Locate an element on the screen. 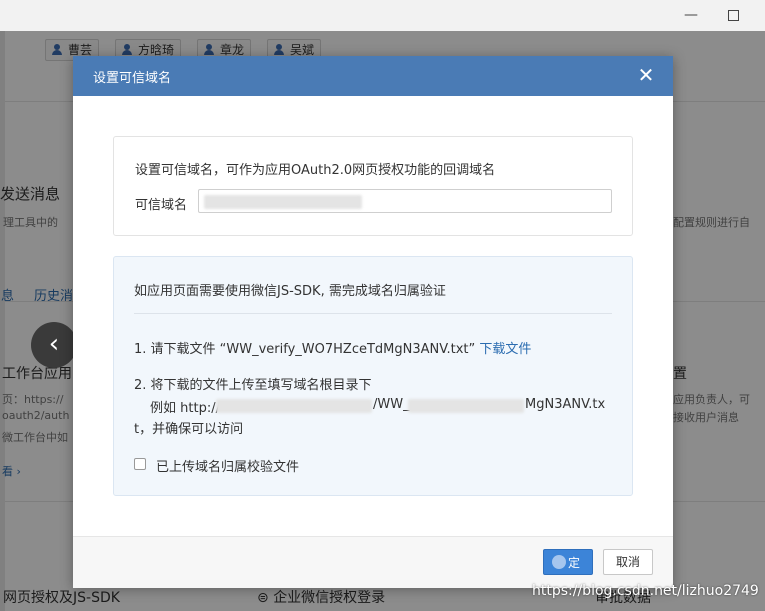 The height and width of the screenshot is (611, 765). maximize-button is located at coordinates (733, 15).